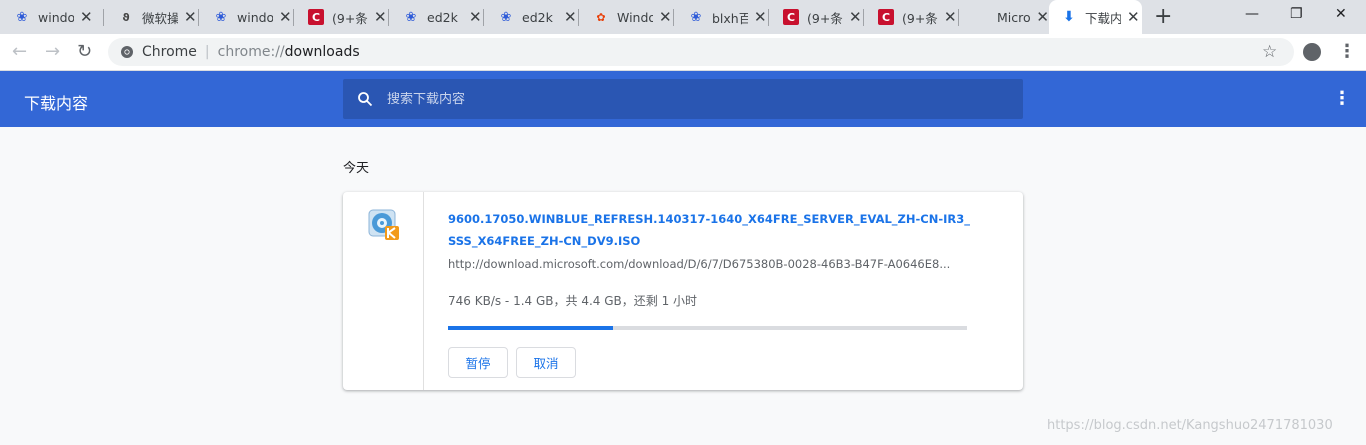 This screenshot has width=1366, height=445. I want to click on forward-button: →, so click(52, 52).